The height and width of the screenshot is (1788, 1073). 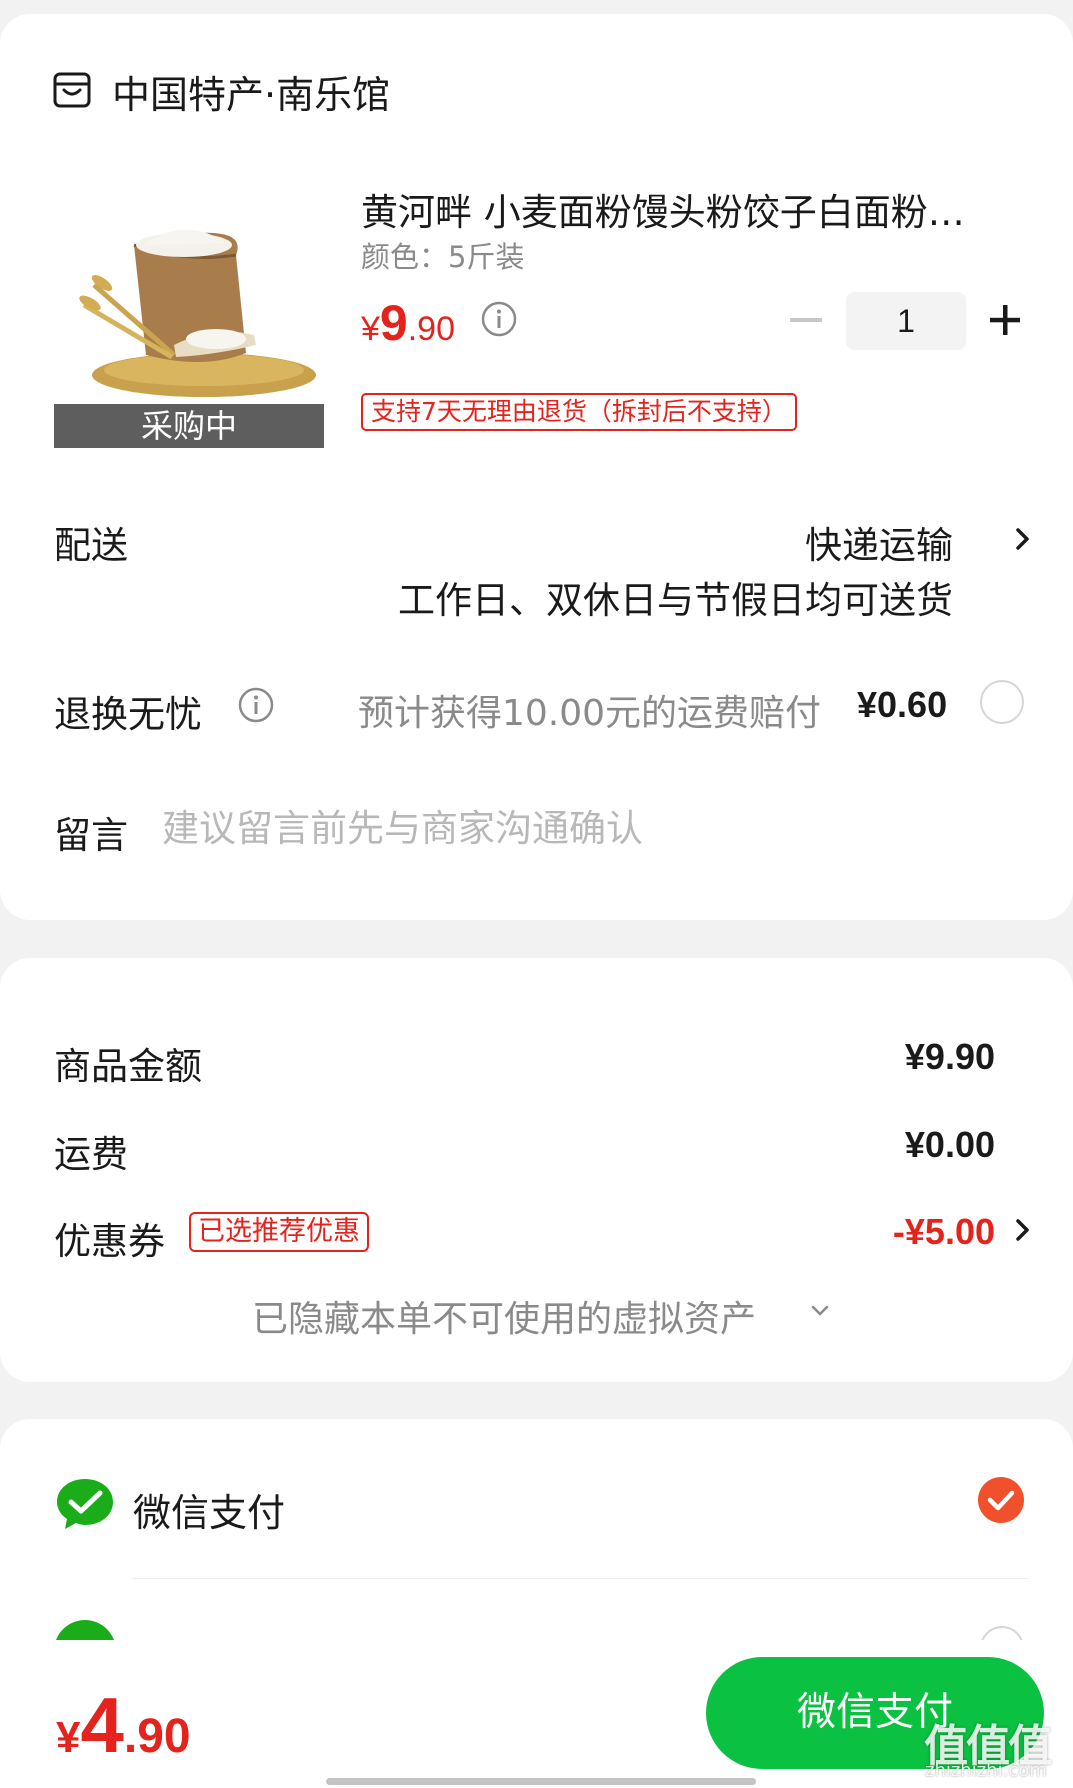 What do you see at coordinates (128, 714) in the screenshot?
I see `exchange-label: 退换无忧` at bounding box center [128, 714].